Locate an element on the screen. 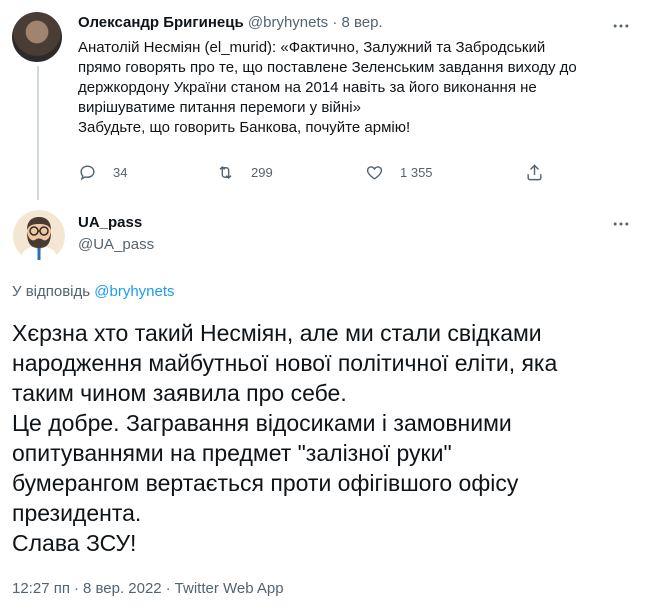 This screenshot has height=613, width=651. parent-author-avatar is located at coordinates (37, 37).